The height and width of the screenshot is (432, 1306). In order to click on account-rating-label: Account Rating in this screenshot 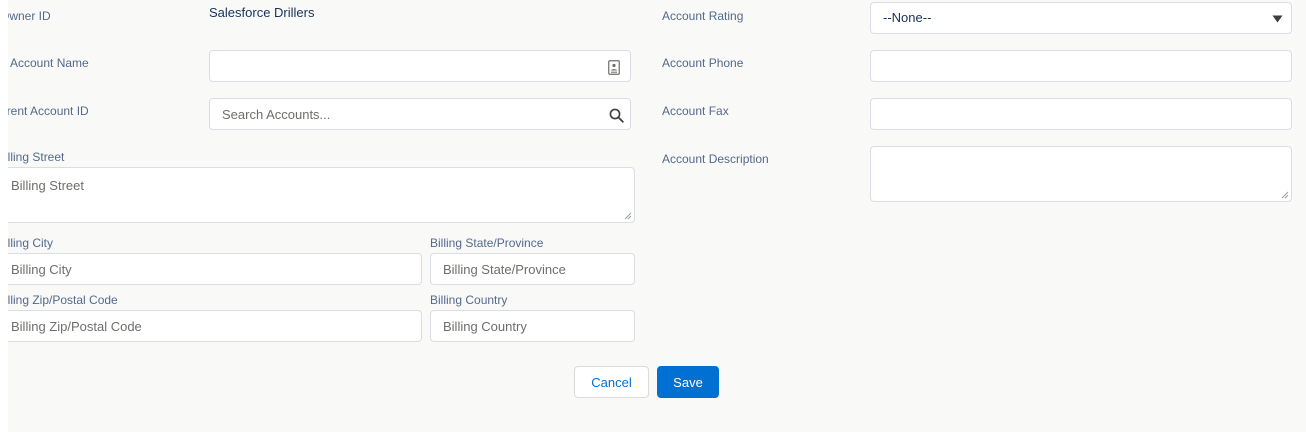, I will do `click(703, 16)`.